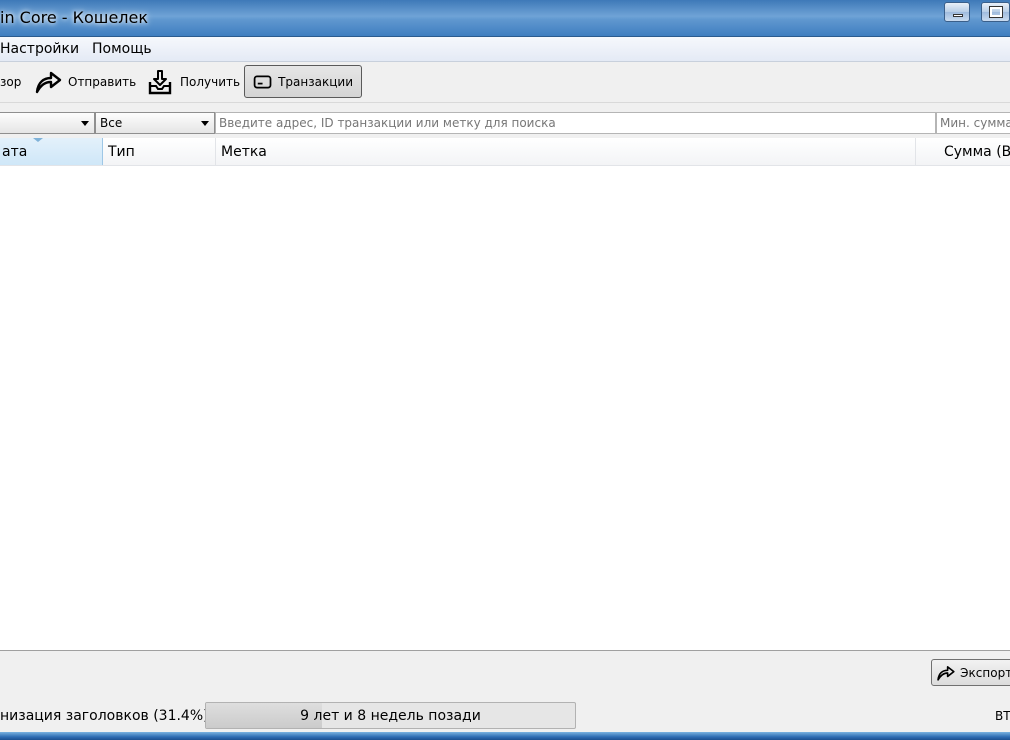  What do you see at coordinates (505, 49) in the screenshot?
I see `menu-bar: Настройки Помощь` at bounding box center [505, 49].